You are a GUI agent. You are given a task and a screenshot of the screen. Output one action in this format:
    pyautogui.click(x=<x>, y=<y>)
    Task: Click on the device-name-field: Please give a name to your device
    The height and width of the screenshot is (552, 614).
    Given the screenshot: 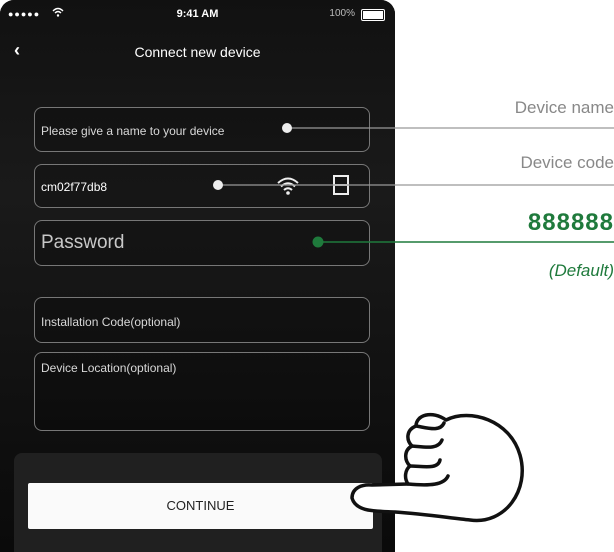 What is the action you would take?
    pyautogui.click(x=202, y=129)
    